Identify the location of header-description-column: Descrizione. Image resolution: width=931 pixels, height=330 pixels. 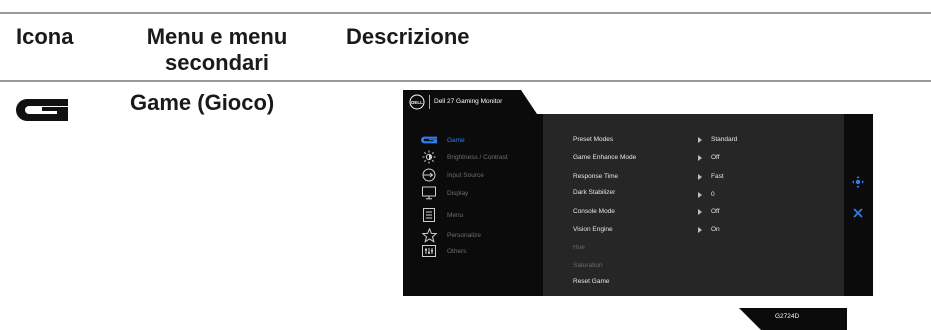
(408, 36).